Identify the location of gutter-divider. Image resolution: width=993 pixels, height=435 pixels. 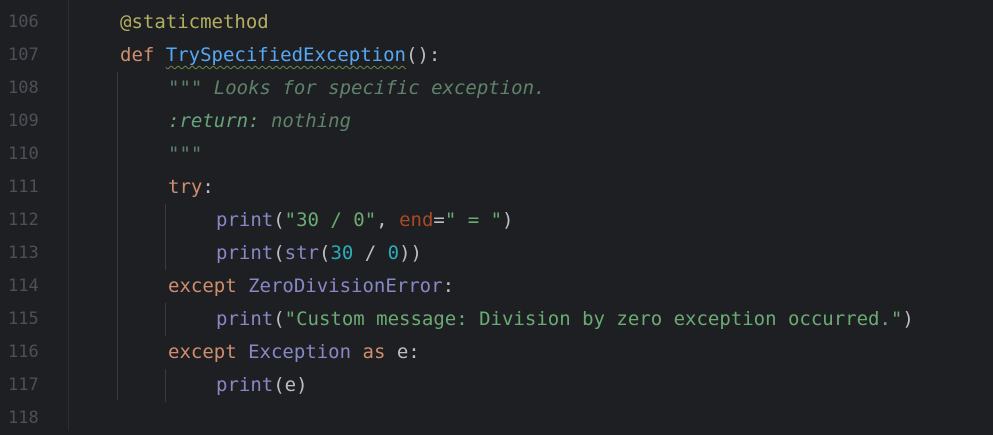
(68, 215).